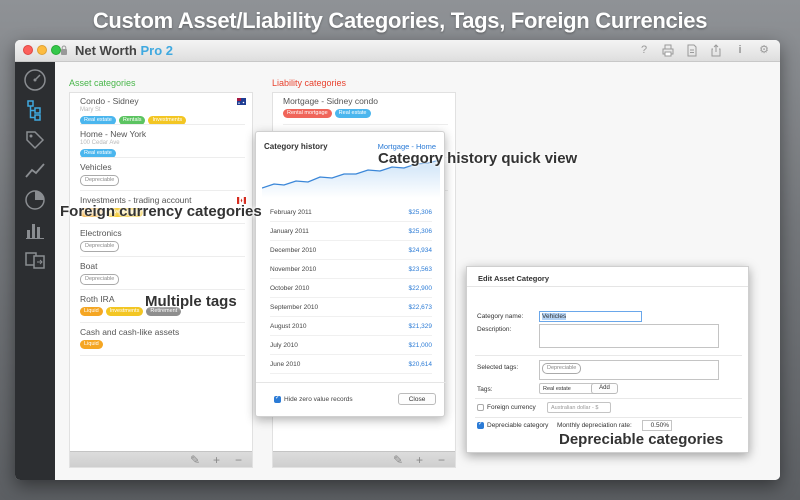  Describe the element at coordinates (106, 50) in the screenshot. I see `app-name: Net Worth` at that location.